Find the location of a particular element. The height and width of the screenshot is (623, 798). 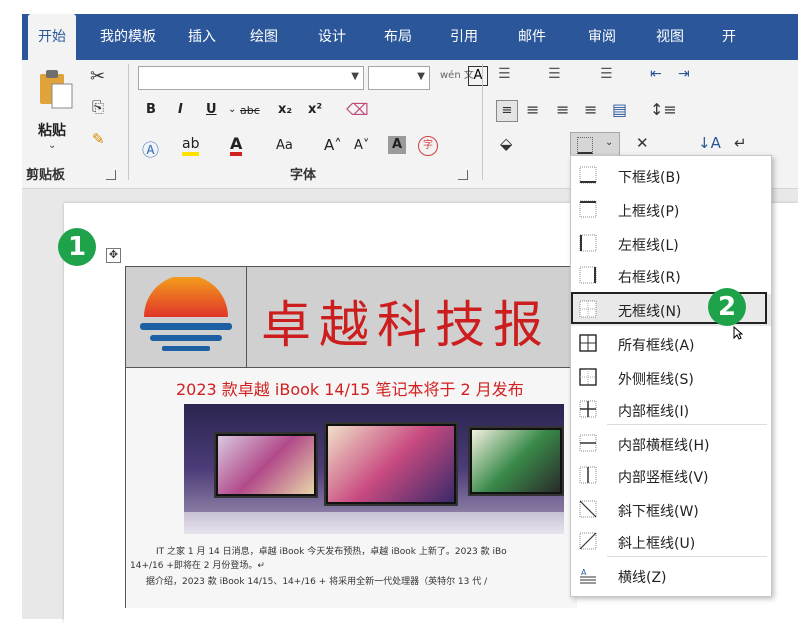

menu-item-top-border: 上框线(P) is located at coordinates (671, 210).